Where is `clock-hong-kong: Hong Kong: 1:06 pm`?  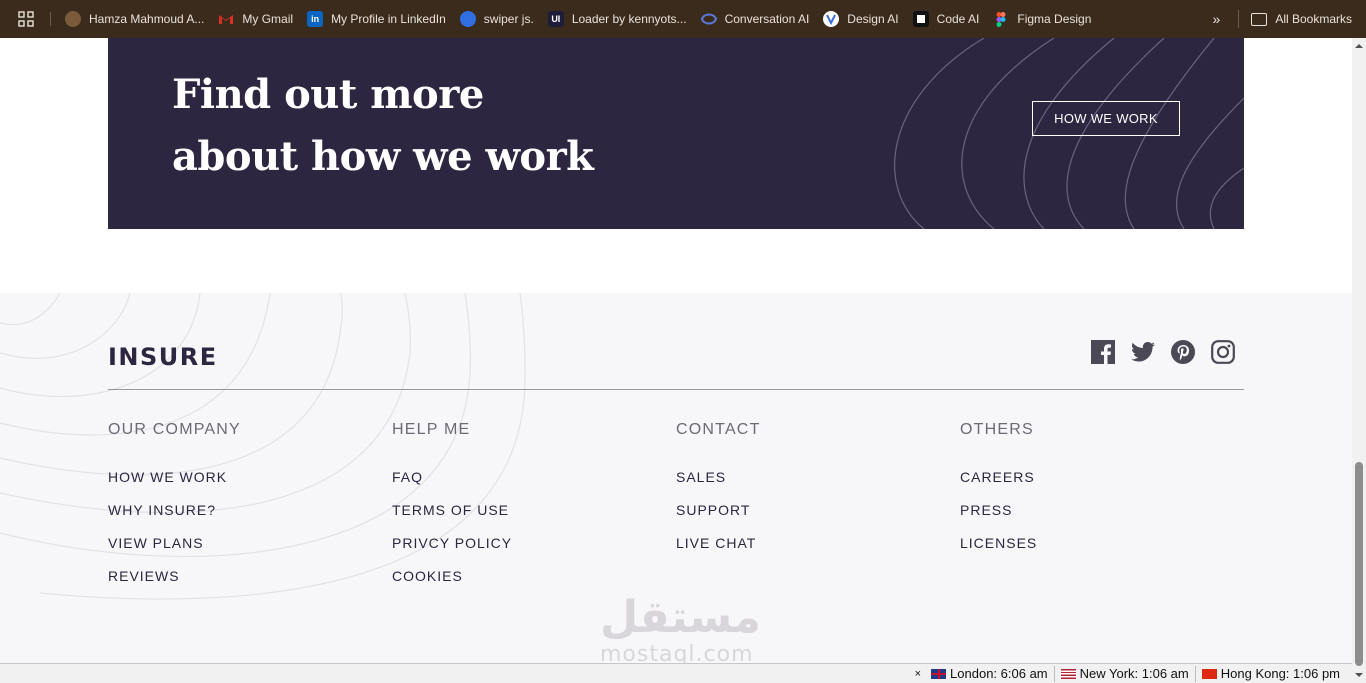
clock-hong-kong: Hong Kong: 1:06 pm is located at coordinates (1270, 673).